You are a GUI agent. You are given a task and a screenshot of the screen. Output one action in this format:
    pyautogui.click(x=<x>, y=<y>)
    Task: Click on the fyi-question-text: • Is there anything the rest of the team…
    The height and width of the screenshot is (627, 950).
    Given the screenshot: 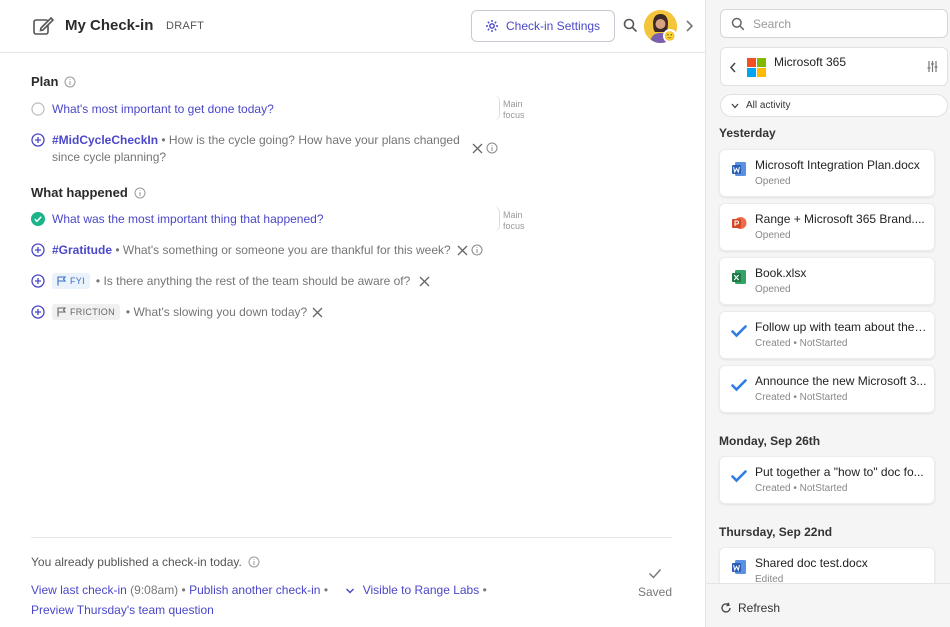 What is the action you would take?
    pyautogui.click(x=253, y=281)
    